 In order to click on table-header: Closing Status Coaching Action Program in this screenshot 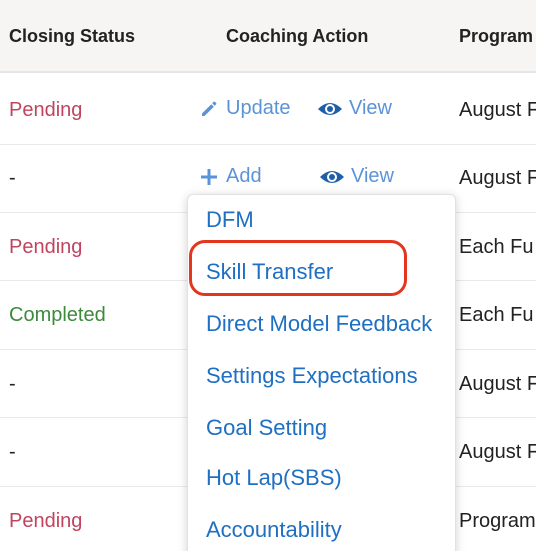, I will do `click(268, 36)`.